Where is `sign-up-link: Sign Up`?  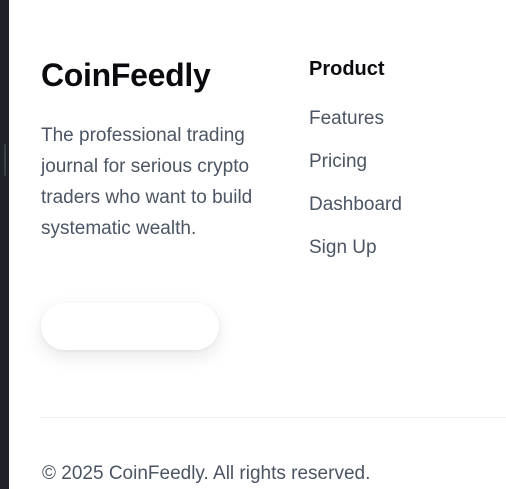
sign-up-link: Sign Up is located at coordinates (343, 248).